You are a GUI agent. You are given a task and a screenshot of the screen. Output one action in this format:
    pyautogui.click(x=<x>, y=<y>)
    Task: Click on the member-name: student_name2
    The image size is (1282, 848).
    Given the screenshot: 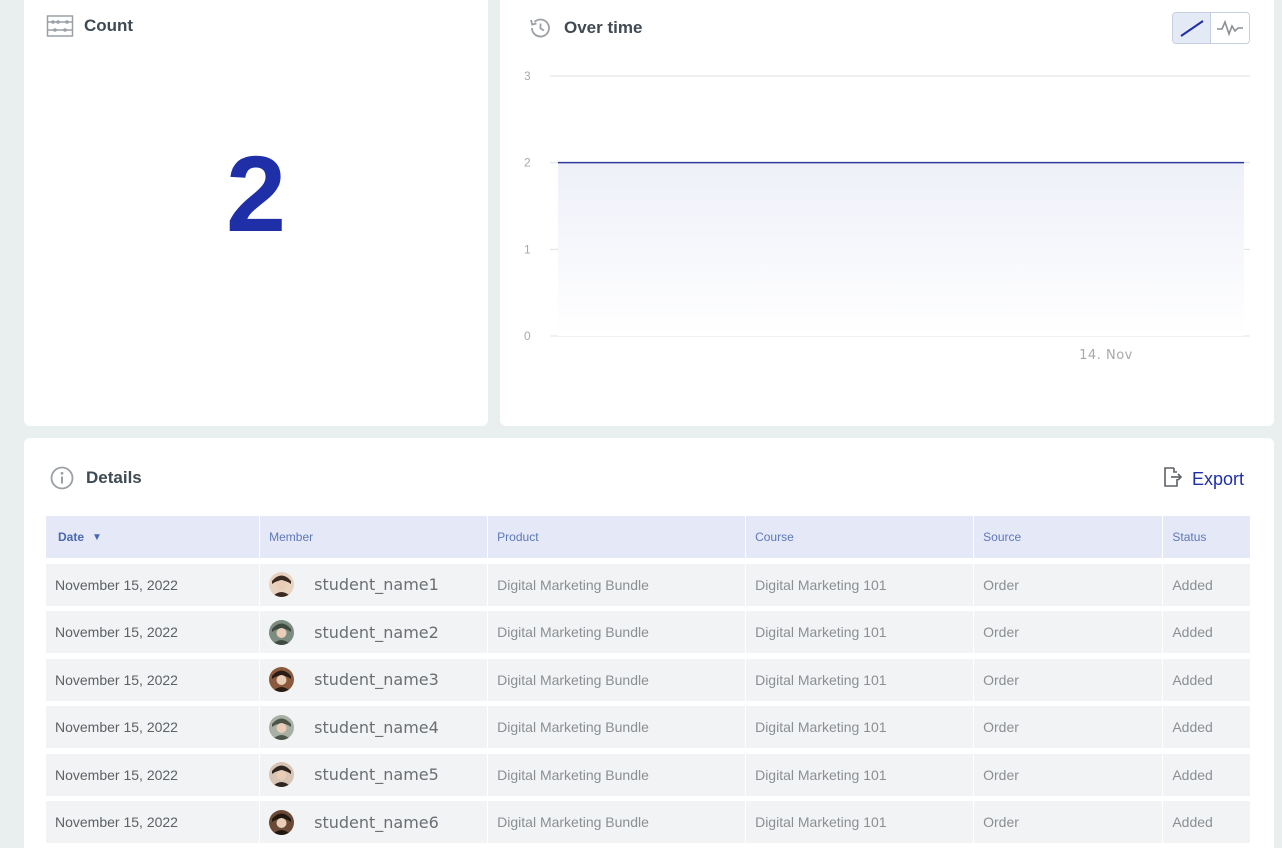 What is the action you would take?
    pyautogui.click(x=376, y=632)
    